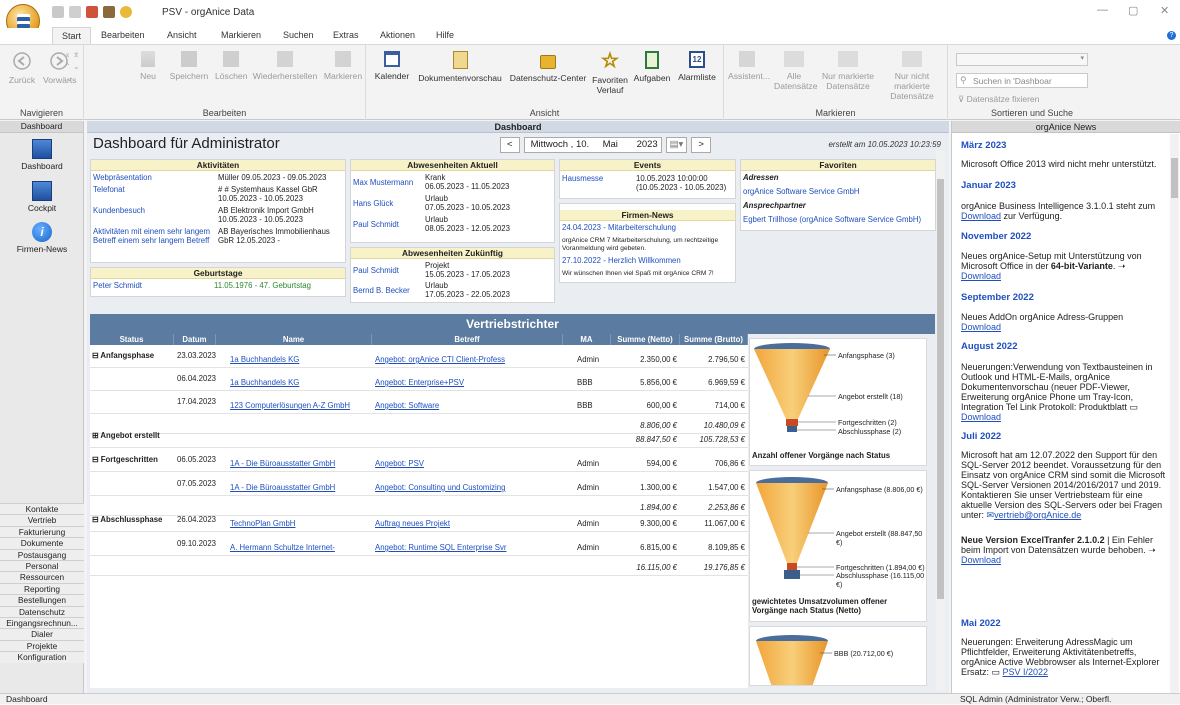  Describe the element at coordinates (912, 76) in the screenshot. I see `unmarked-records-button: Nur nicht markierte Datensätze` at that location.